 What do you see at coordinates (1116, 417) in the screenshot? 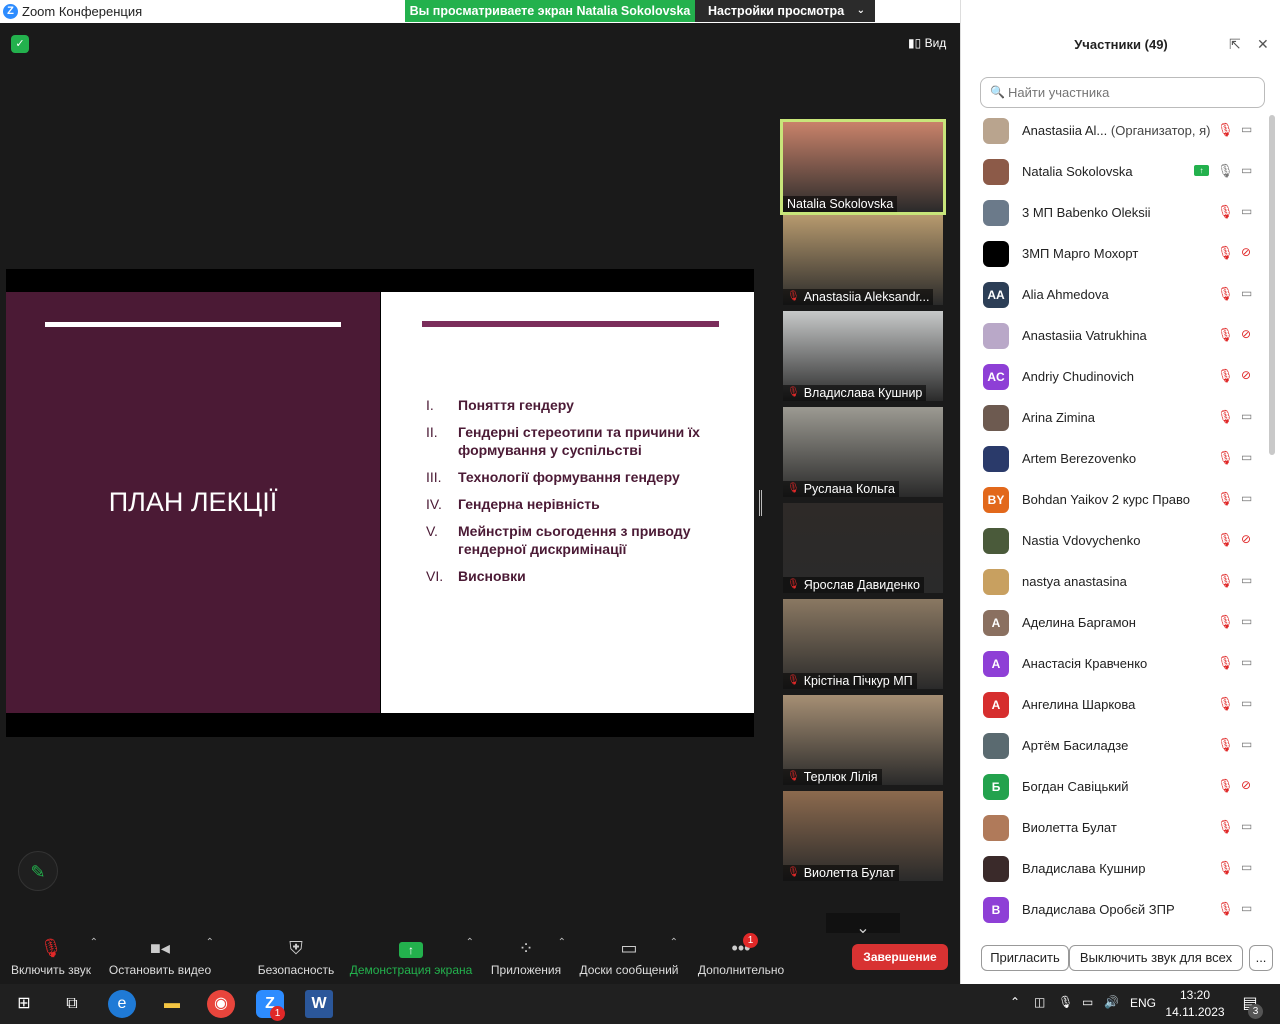
I see `participant-row: Arina Zimina 🎙 ▭` at bounding box center [1116, 417].